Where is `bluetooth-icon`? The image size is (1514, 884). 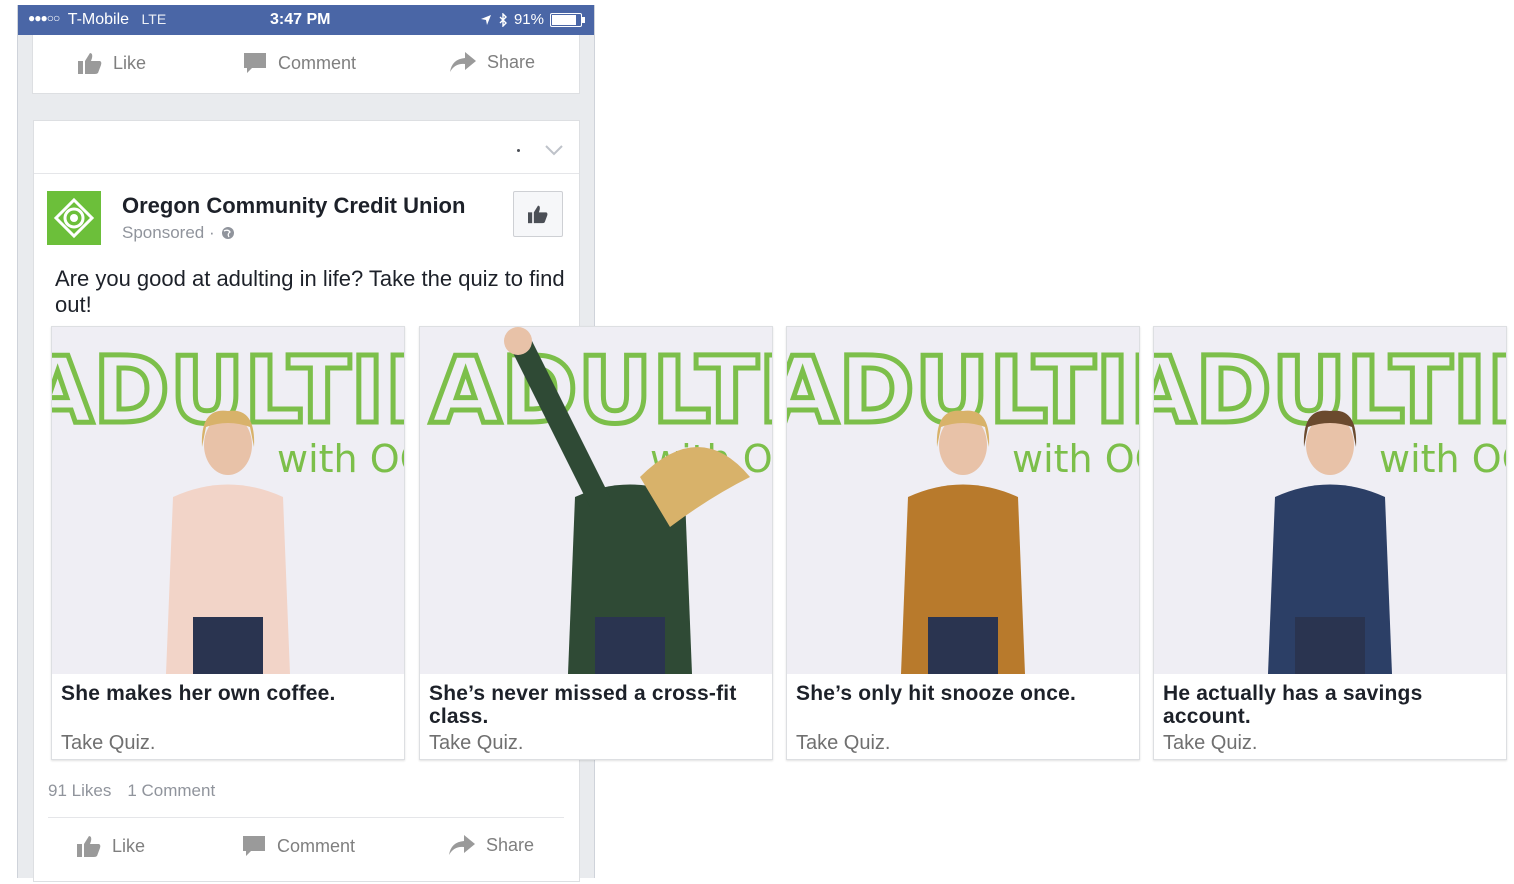 bluetooth-icon is located at coordinates (503, 19).